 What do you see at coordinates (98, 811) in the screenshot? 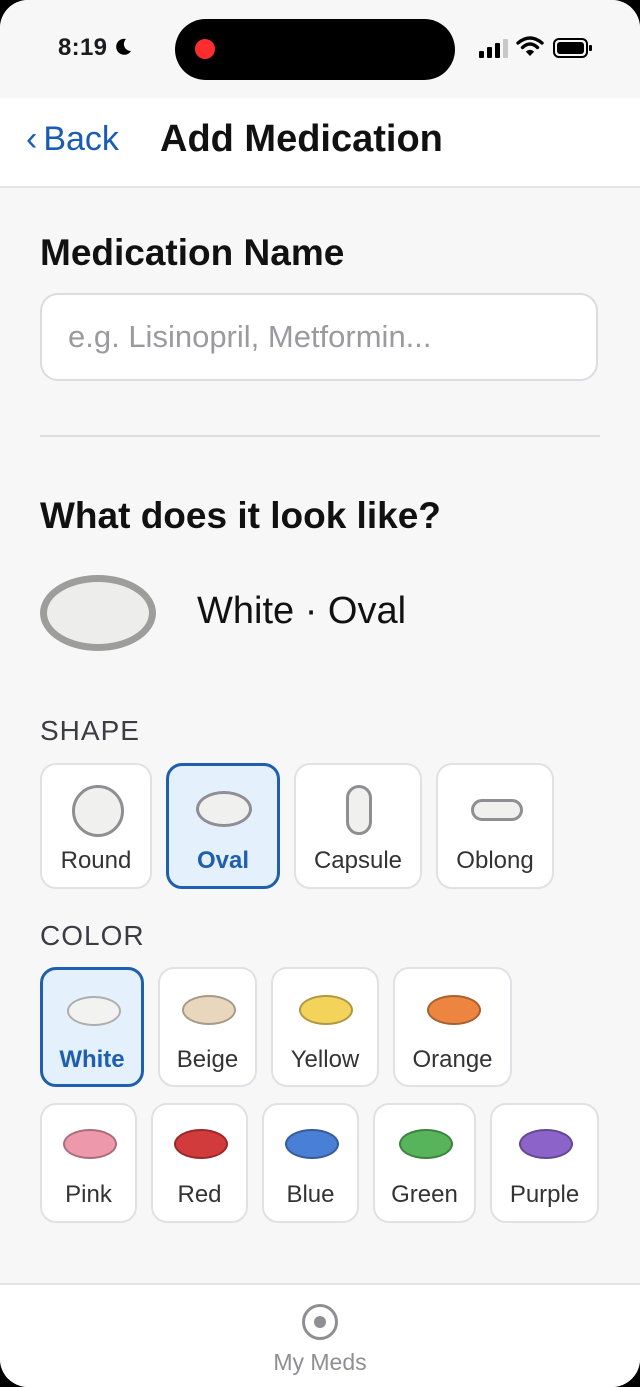
I see `round-pill-icon` at bounding box center [98, 811].